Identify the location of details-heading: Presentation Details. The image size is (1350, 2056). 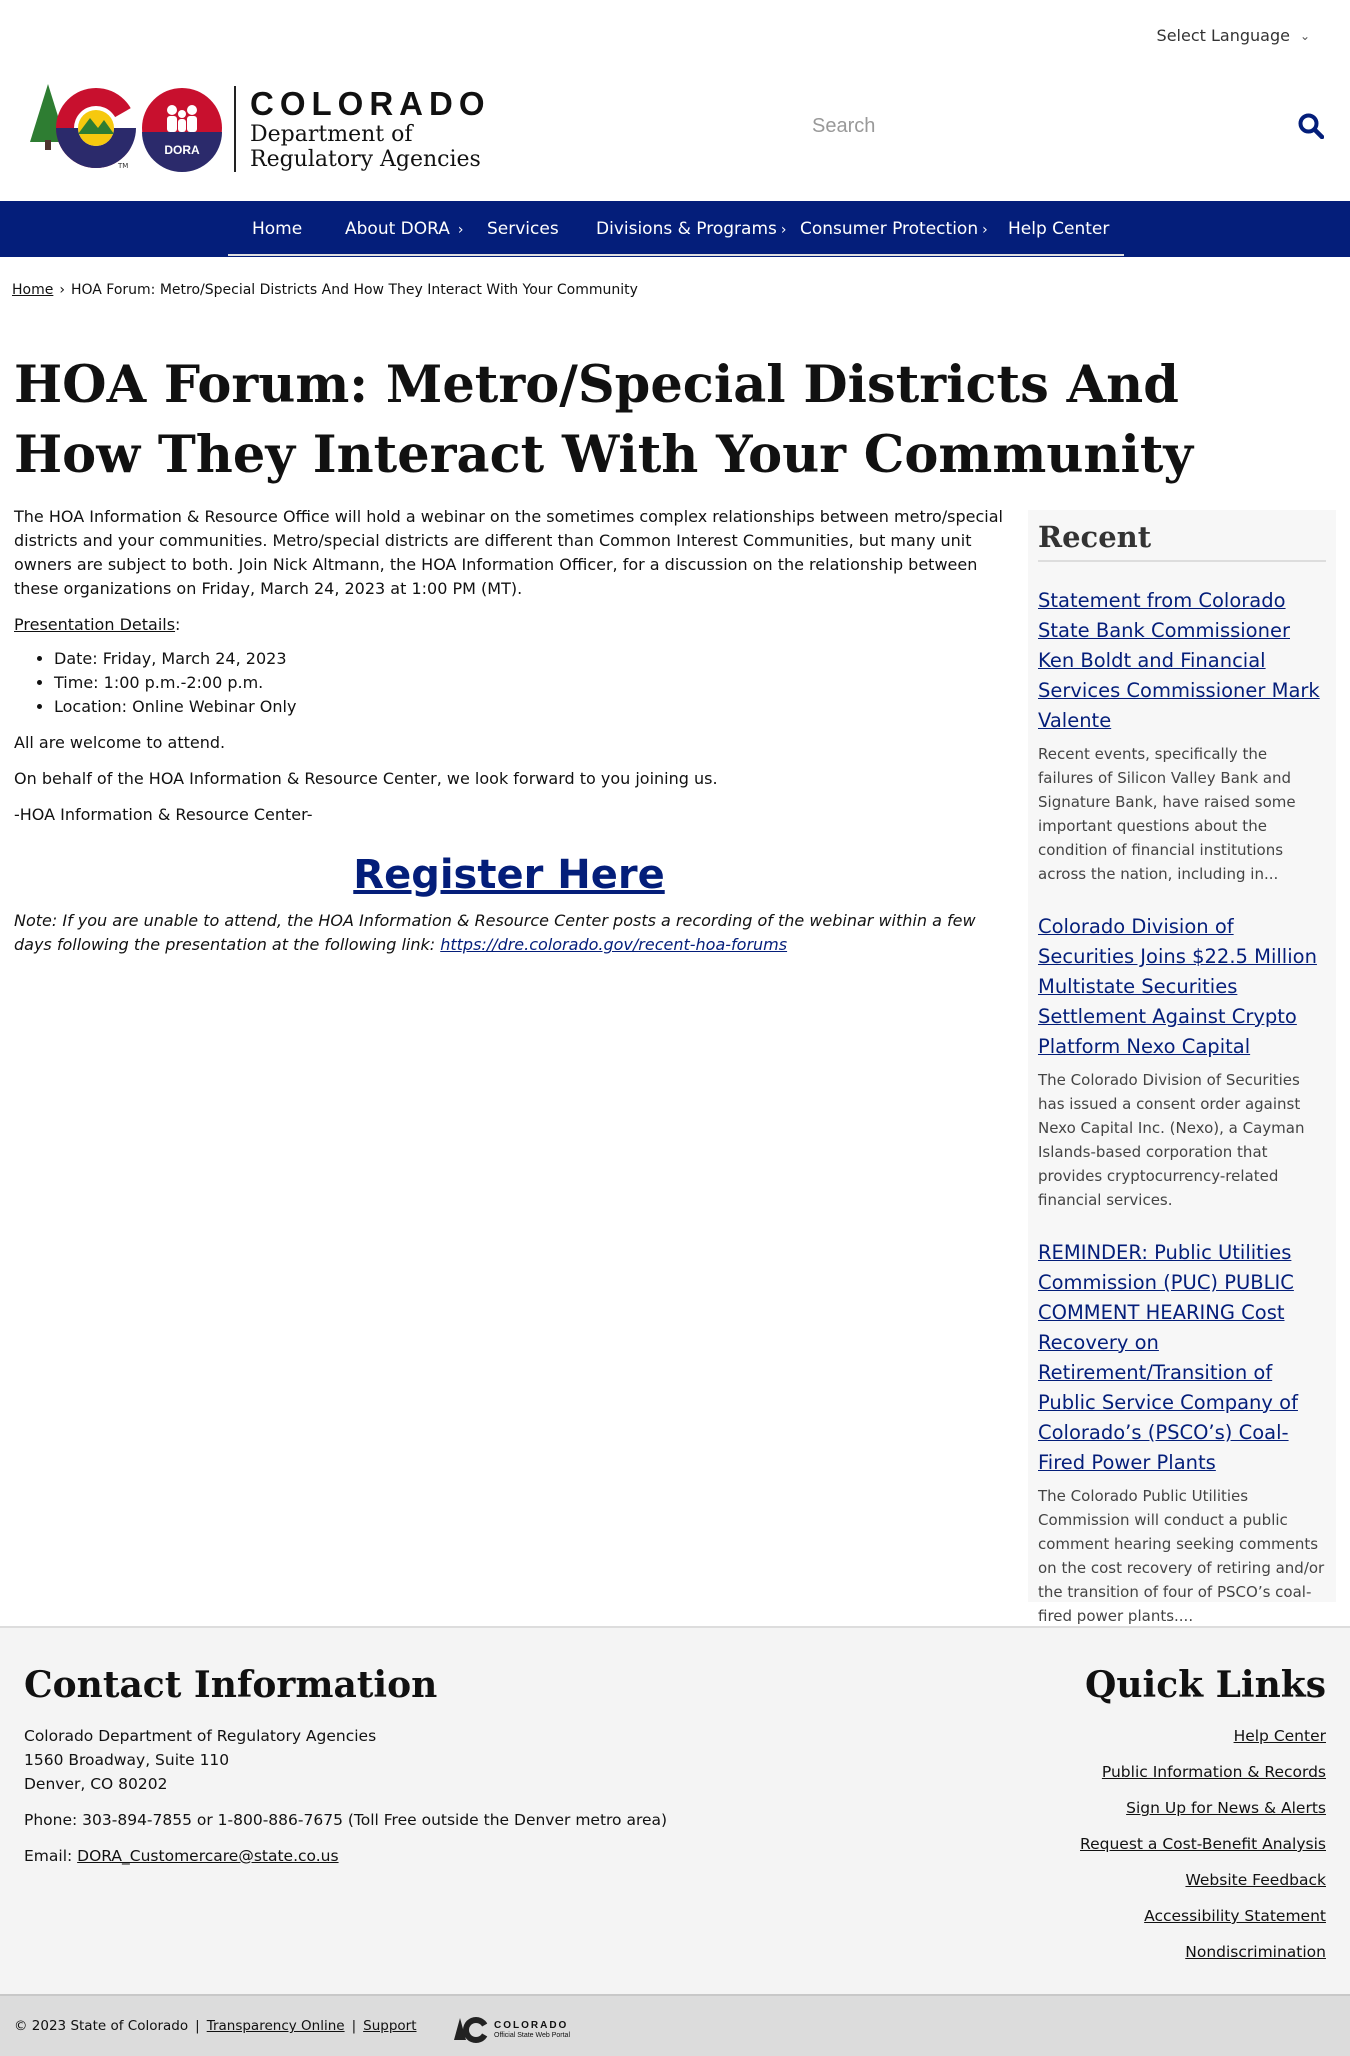
(95, 624).